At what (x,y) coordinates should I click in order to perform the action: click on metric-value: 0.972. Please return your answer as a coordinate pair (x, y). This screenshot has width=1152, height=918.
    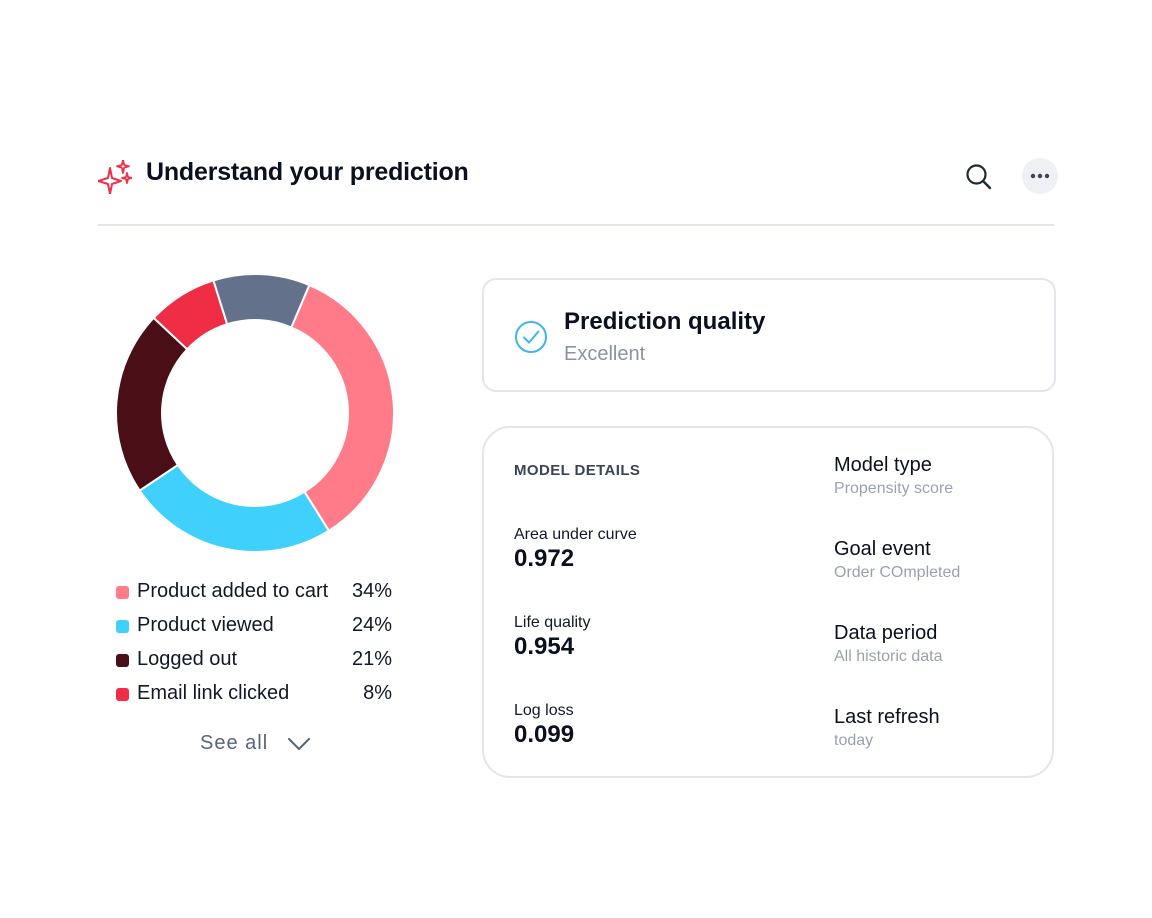
    Looking at the image, I should click on (544, 558).